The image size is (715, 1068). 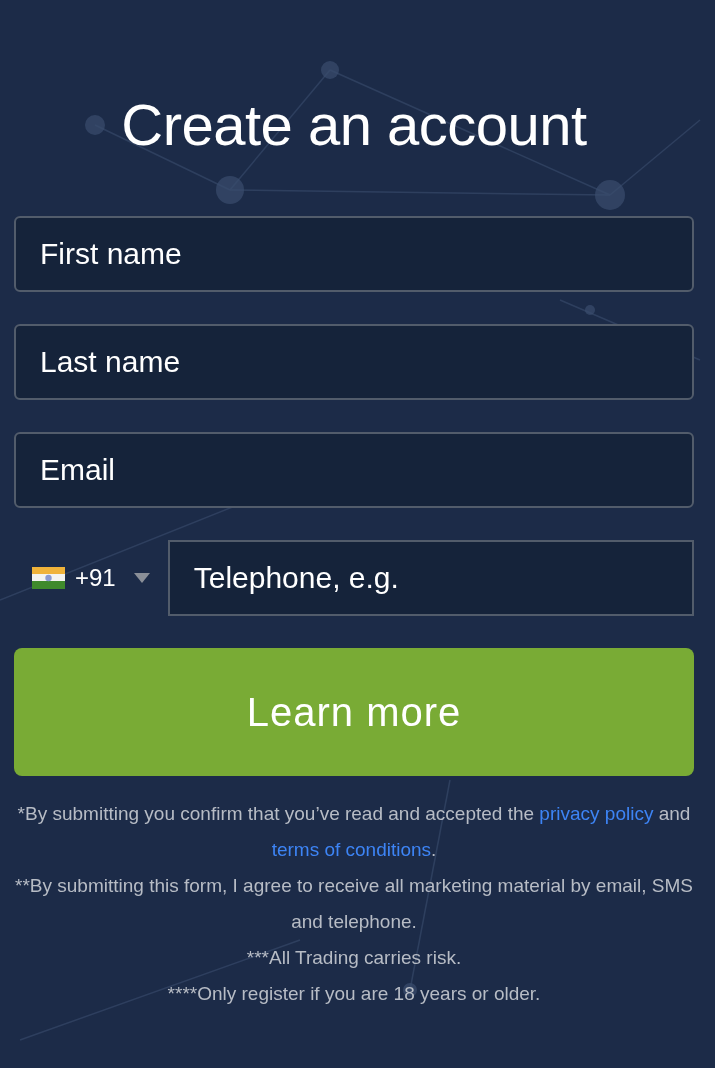 What do you see at coordinates (354, 712) in the screenshot?
I see `submit-button: Learn more` at bounding box center [354, 712].